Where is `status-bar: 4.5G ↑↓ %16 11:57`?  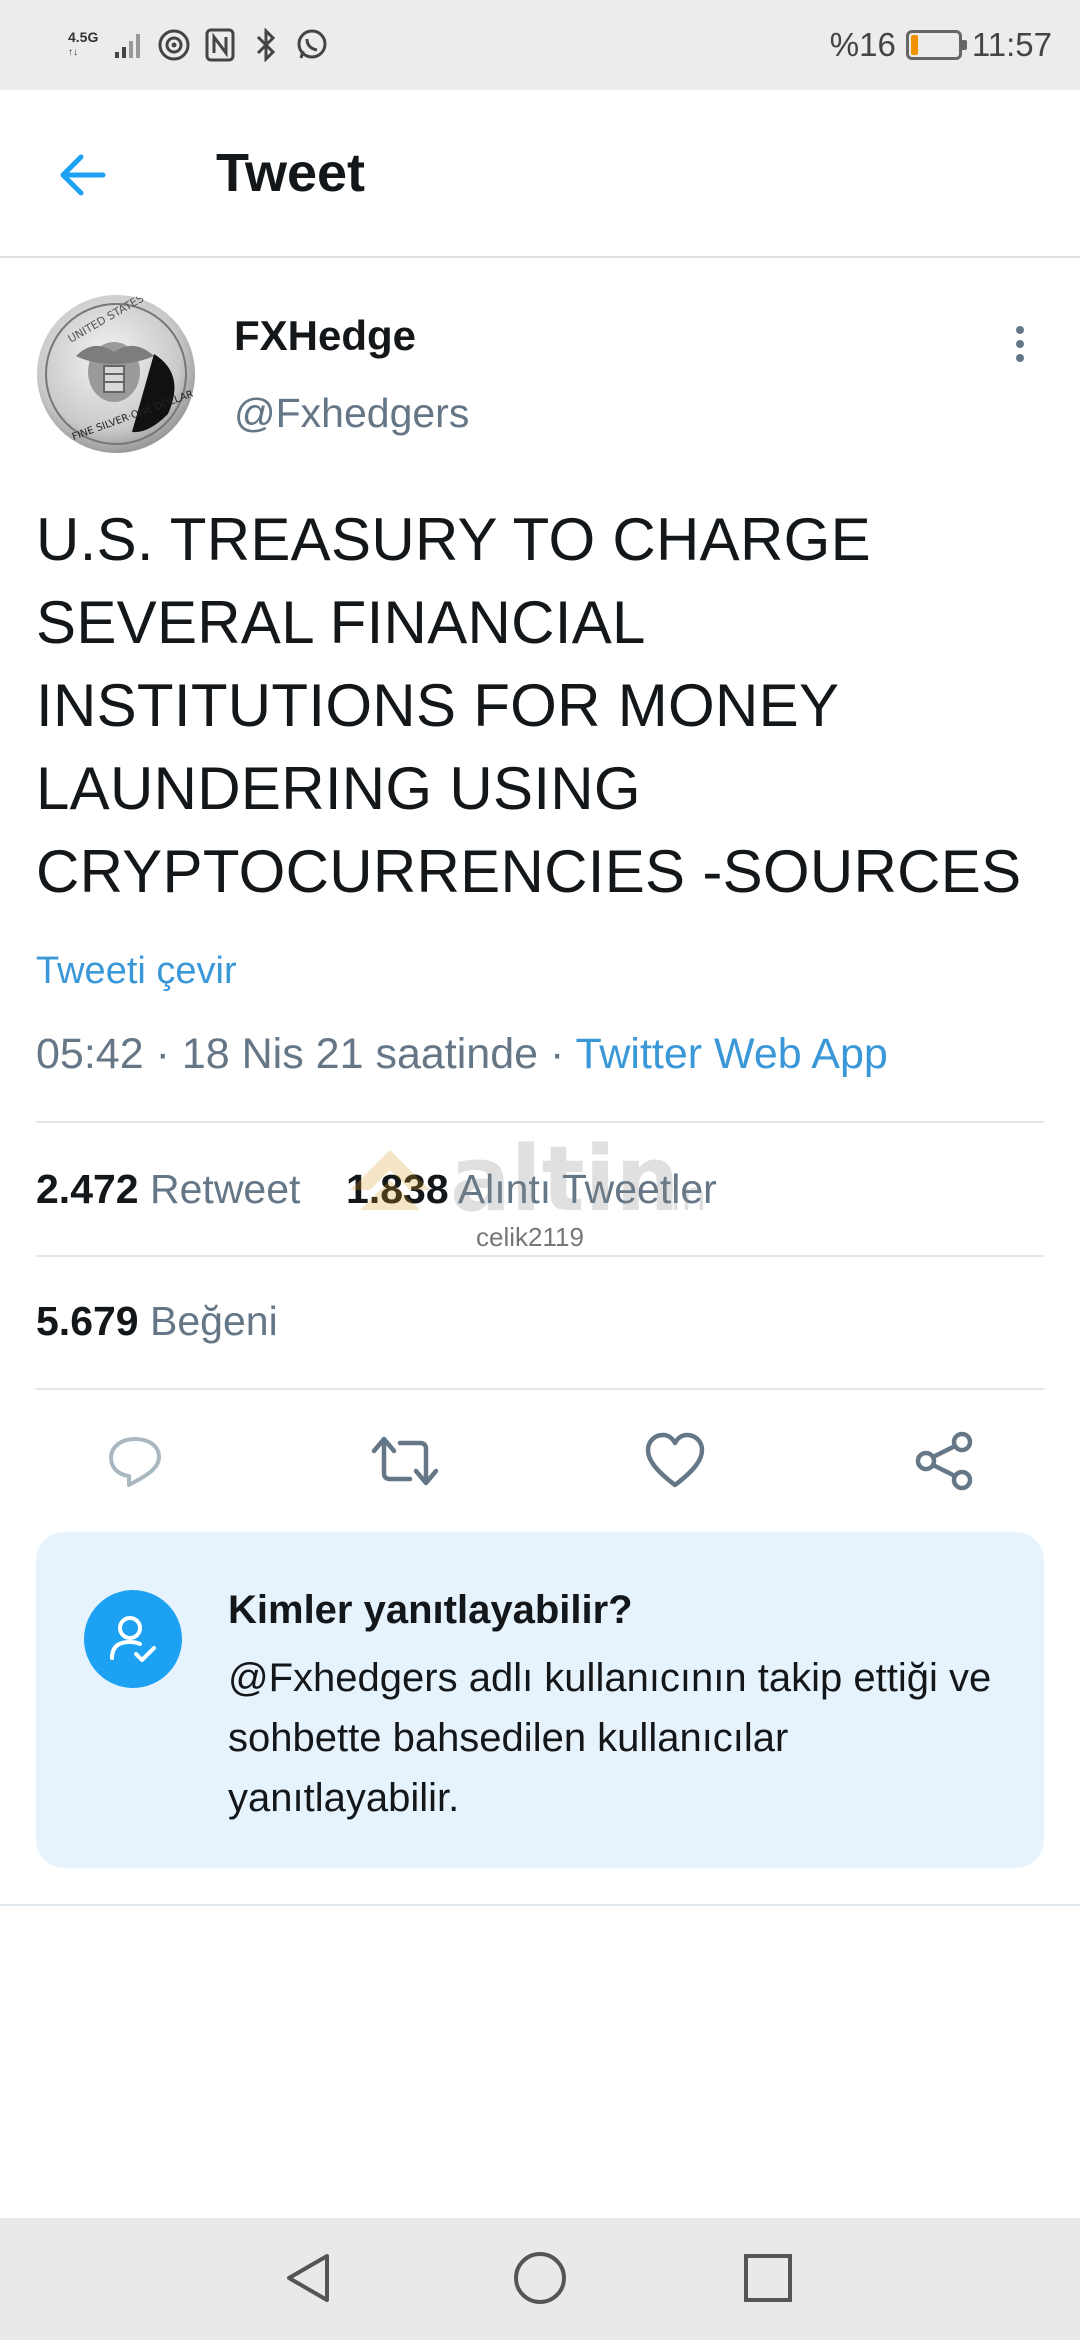 status-bar: 4.5G ↑↓ %16 11:57 is located at coordinates (540, 45).